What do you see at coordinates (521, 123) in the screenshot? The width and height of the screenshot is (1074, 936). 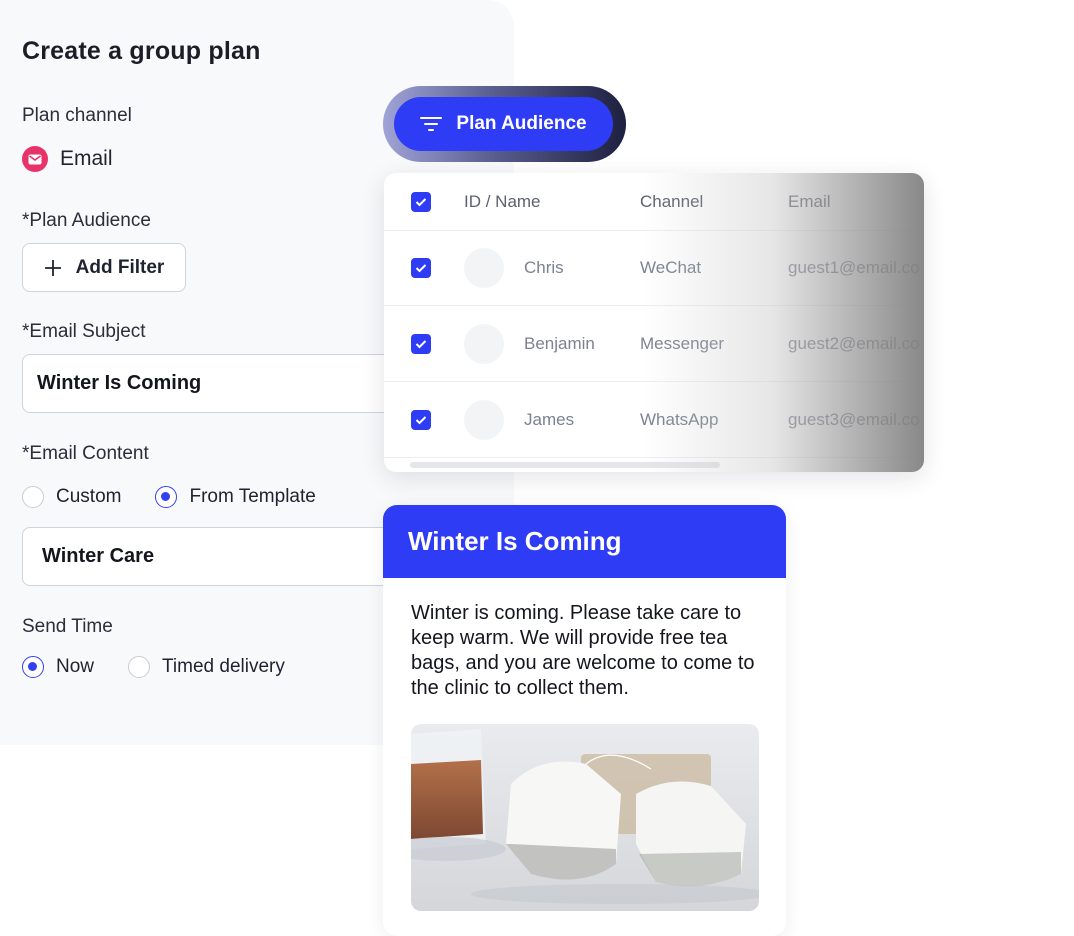 I see `plan-audience-label: Plan Audience` at bounding box center [521, 123].